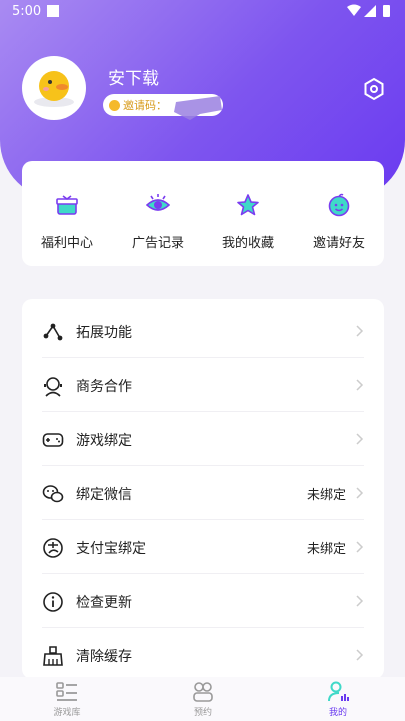 The height and width of the screenshot is (721, 405). Describe the element at coordinates (198, 108) in the screenshot. I see `redaction-mask` at that location.